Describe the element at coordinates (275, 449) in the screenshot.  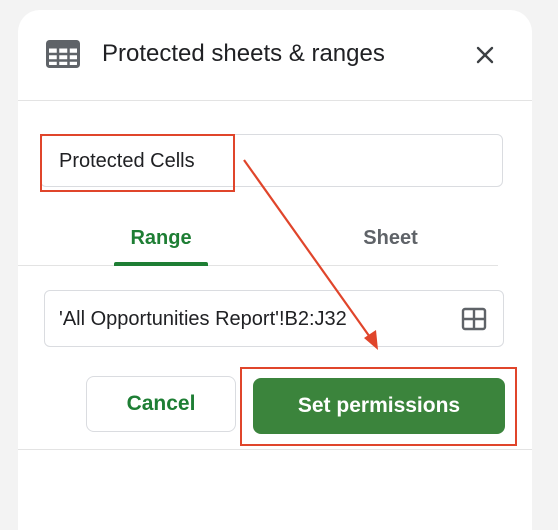
I see `footer-divider` at that location.